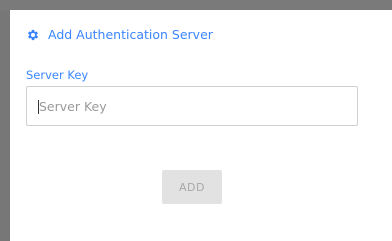 This screenshot has height=241, width=392. Describe the element at coordinates (192, 187) in the screenshot. I see `add-button: ADD` at that location.